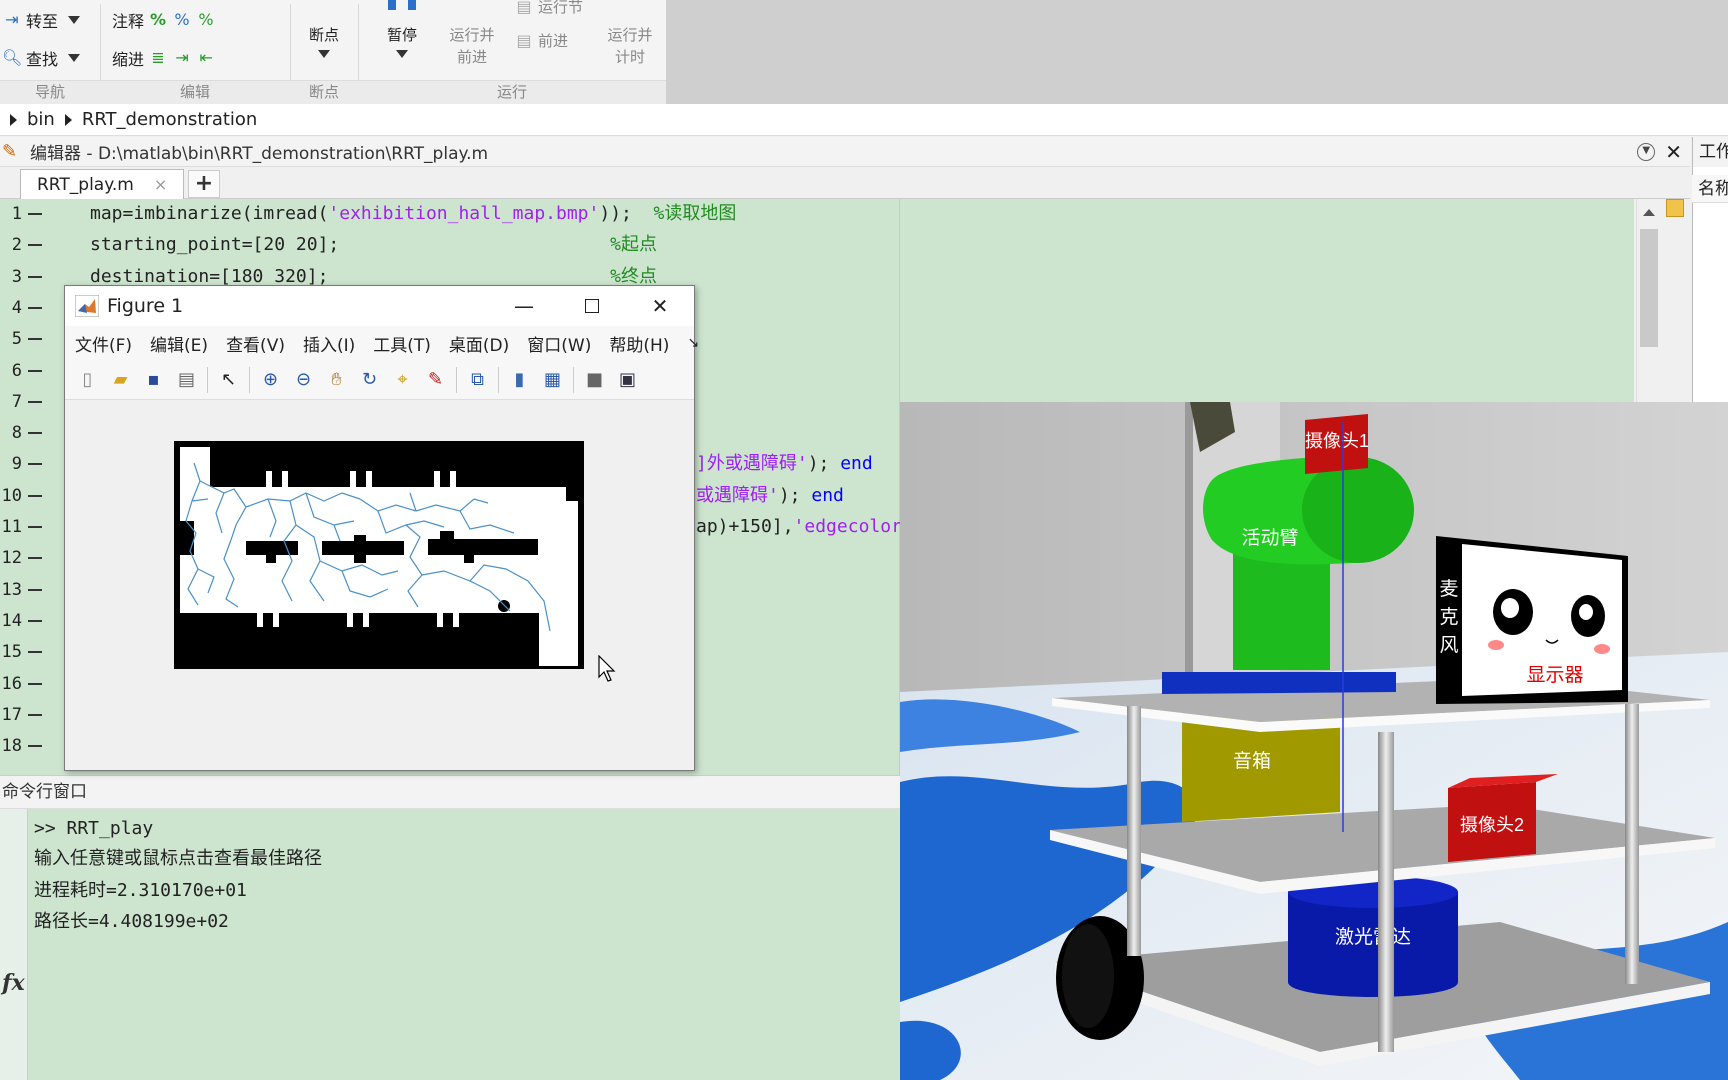 This screenshot has height=1080, width=1728. Describe the element at coordinates (402, 380) in the screenshot. I see `data-cursor-icon: ⌖` at that location.